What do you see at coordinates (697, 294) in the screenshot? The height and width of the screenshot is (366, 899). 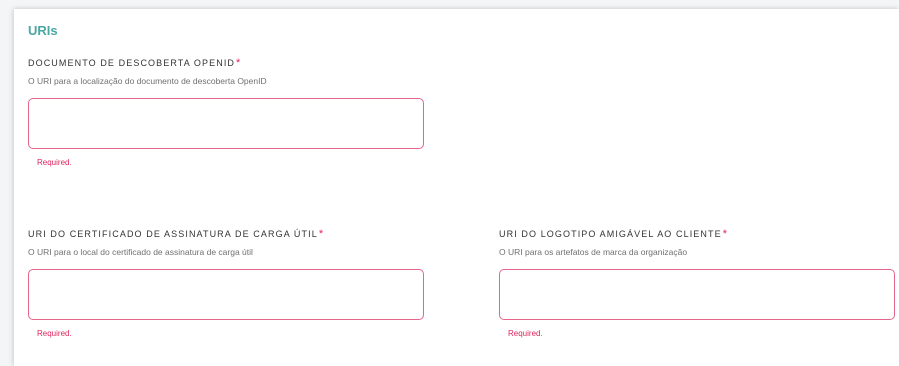 I see `logo-uri-input` at bounding box center [697, 294].